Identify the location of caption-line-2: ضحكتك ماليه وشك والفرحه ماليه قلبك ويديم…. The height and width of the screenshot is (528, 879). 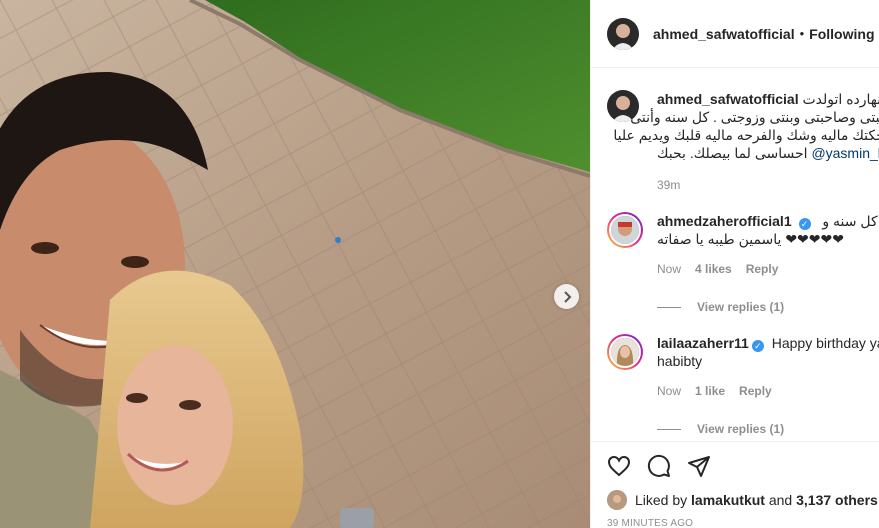
(746, 135).